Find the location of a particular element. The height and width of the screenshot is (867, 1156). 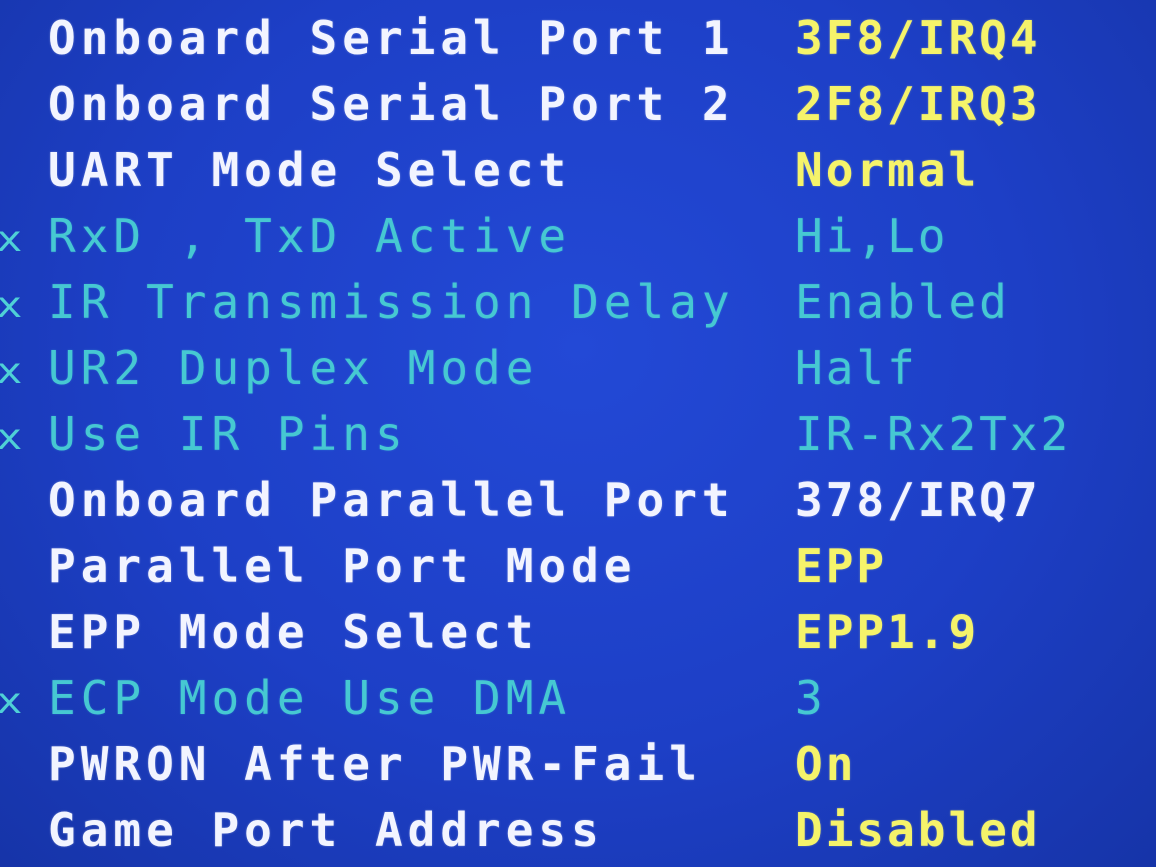

setting-onboard-serial-port-2: Onboard Serial Port 2 2F8/IRQ3 is located at coordinates (578, 104).